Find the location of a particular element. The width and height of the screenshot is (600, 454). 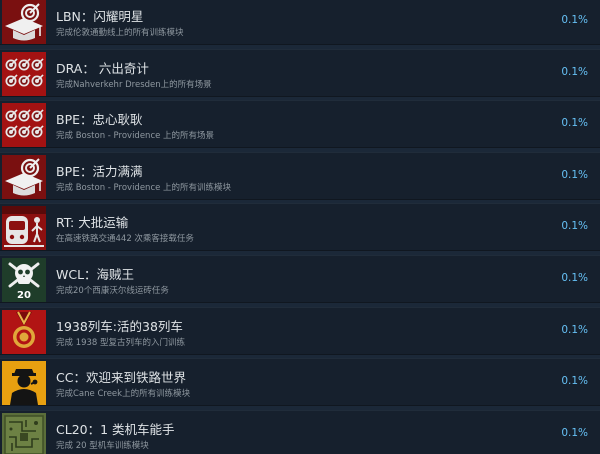

achievement-row: 1938列车:活的38列车完成 1938 型复古列车的入门训练 0.1% is located at coordinates (300, 330).